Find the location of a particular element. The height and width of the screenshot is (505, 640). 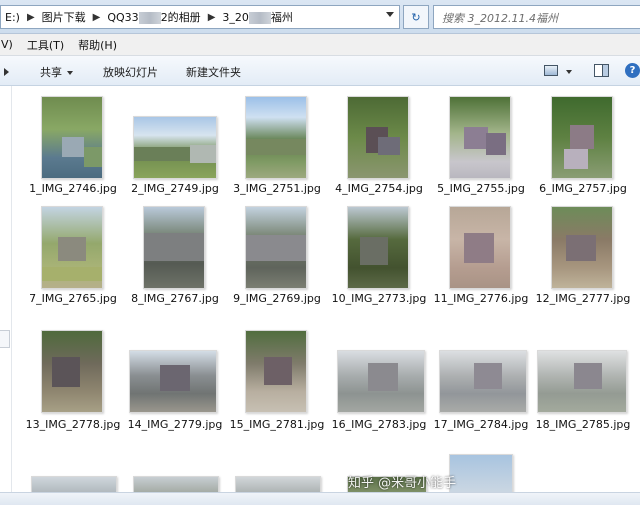

file-name: 17_IMG_2784.jpg is located at coordinates (481, 424).